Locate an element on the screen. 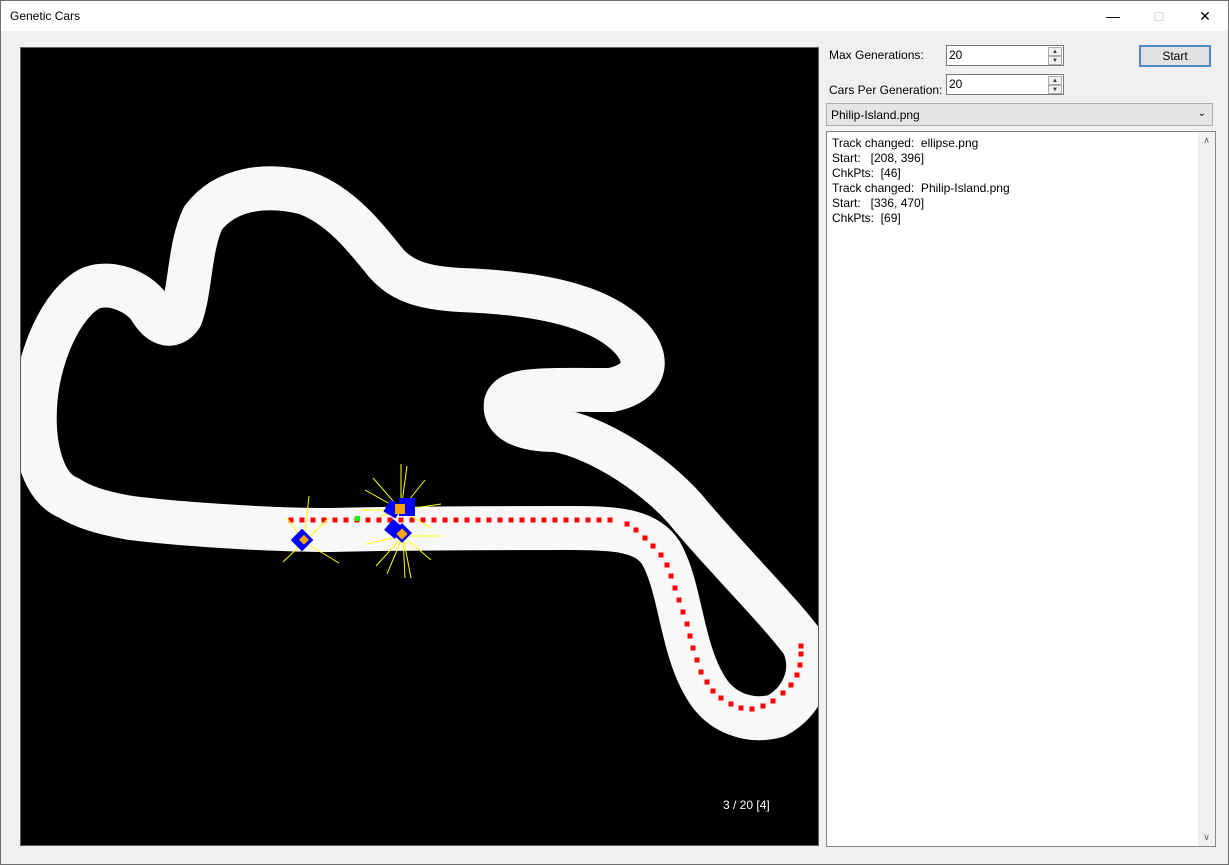 This screenshot has width=1229, height=865. minimize-icon: ― is located at coordinates (1113, 16).